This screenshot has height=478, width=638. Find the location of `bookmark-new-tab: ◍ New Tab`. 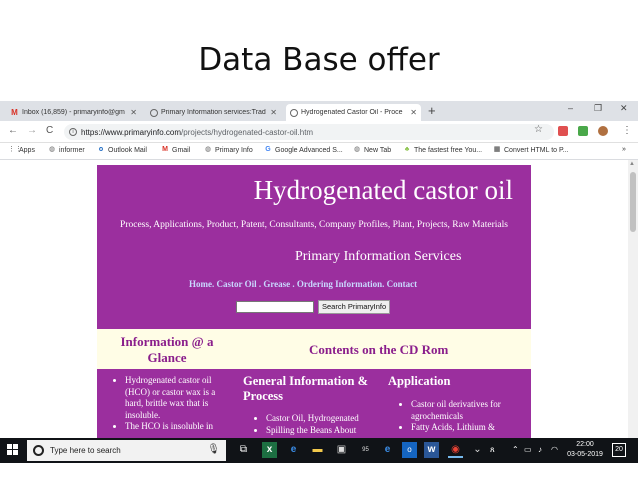

bookmark-new-tab: ◍ New Tab is located at coordinates (372, 150).